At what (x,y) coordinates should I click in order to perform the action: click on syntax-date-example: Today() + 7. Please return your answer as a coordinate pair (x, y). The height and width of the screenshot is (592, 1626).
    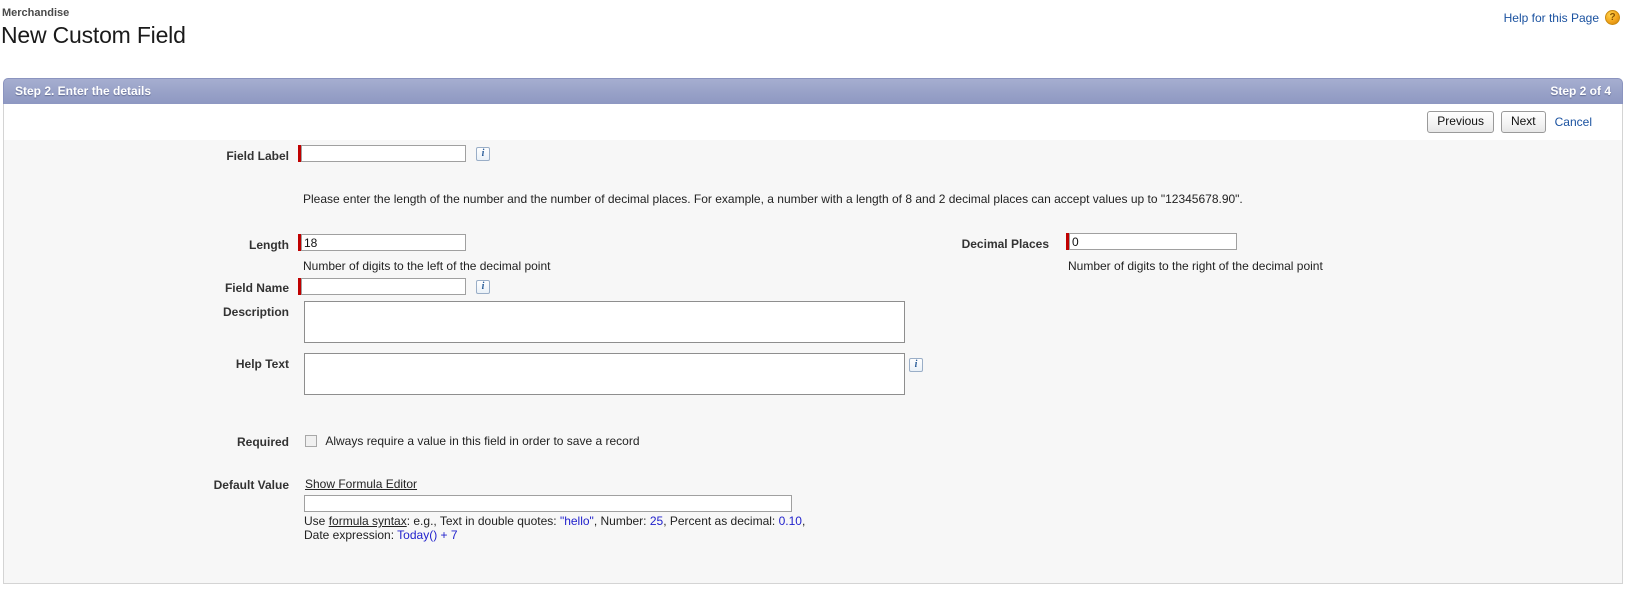
    Looking at the image, I should click on (427, 535).